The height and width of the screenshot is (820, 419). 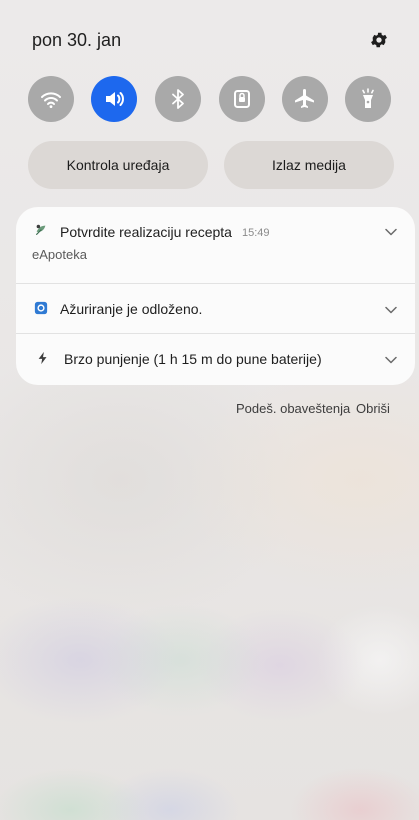 I want to click on device-control-label: Kontrola uređaja, so click(x=118, y=165).